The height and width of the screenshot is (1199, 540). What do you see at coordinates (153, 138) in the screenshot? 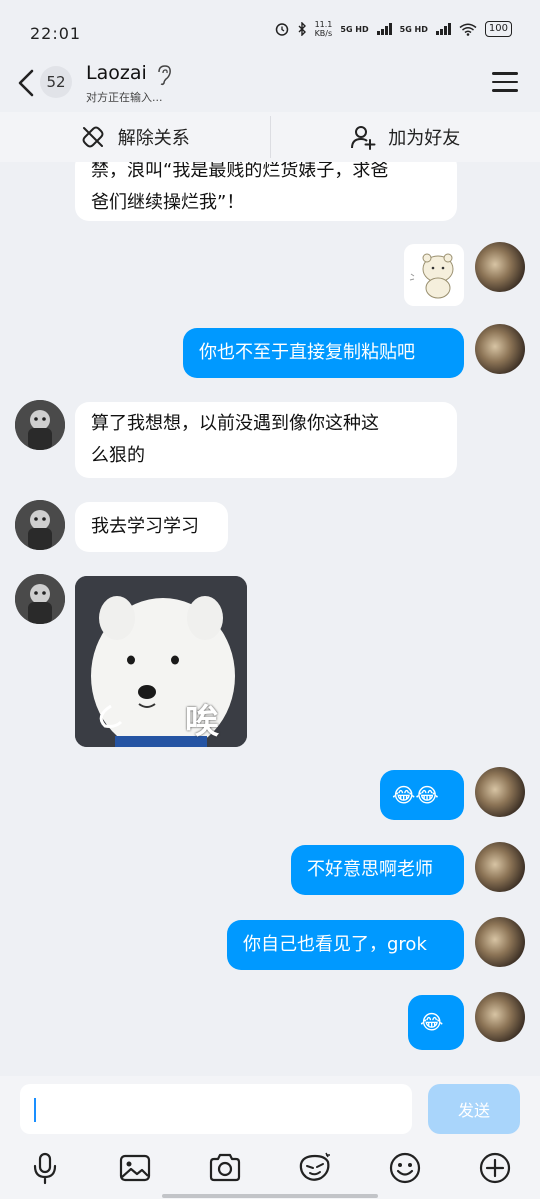
I see `remove-relationship-label: 解除关系` at bounding box center [153, 138].